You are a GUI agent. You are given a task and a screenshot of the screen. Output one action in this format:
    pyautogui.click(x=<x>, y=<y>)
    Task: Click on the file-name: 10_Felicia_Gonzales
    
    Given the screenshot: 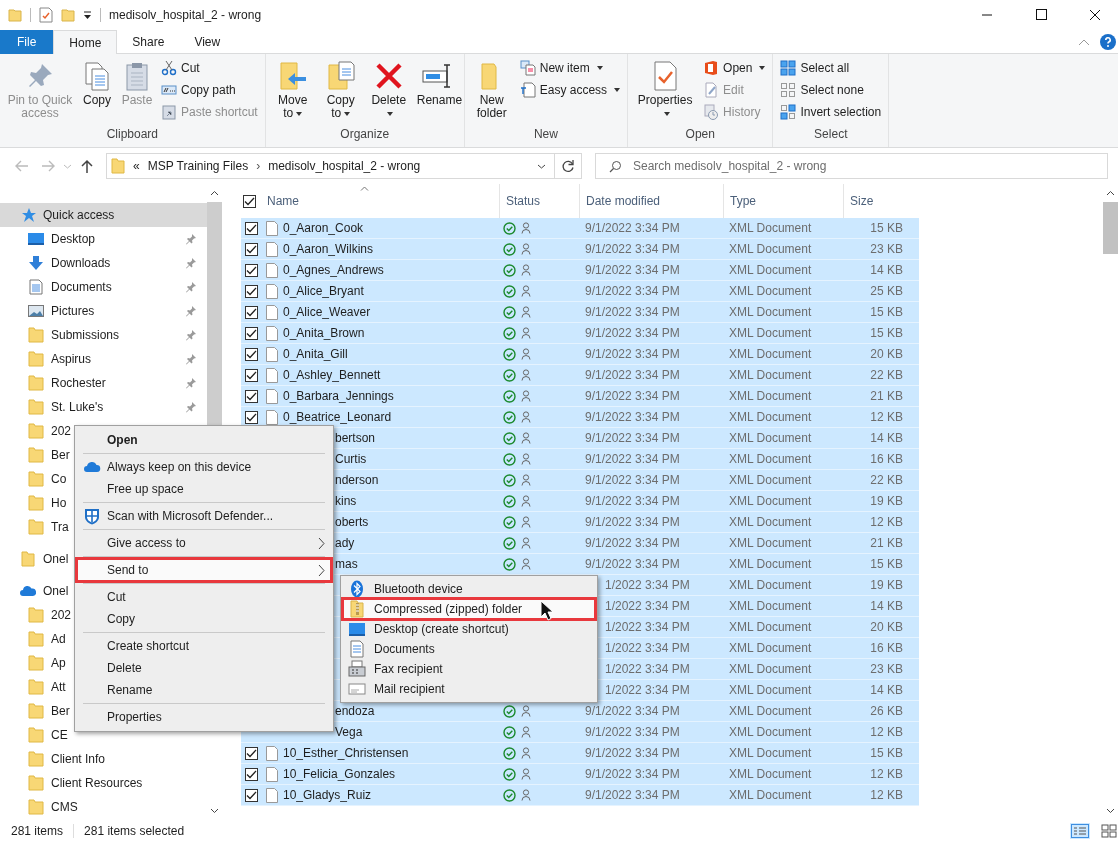 What is the action you would take?
    pyautogui.click(x=339, y=774)
    